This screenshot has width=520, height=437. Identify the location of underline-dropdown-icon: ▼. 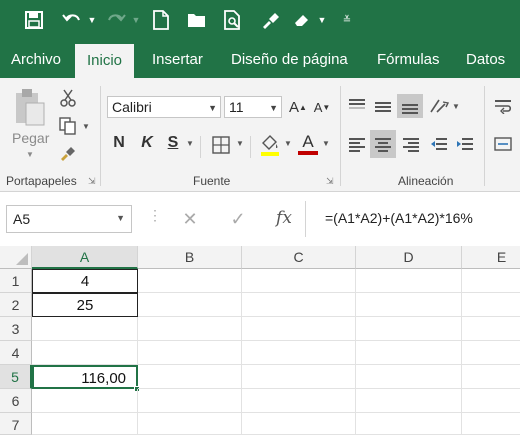
(190, 143).